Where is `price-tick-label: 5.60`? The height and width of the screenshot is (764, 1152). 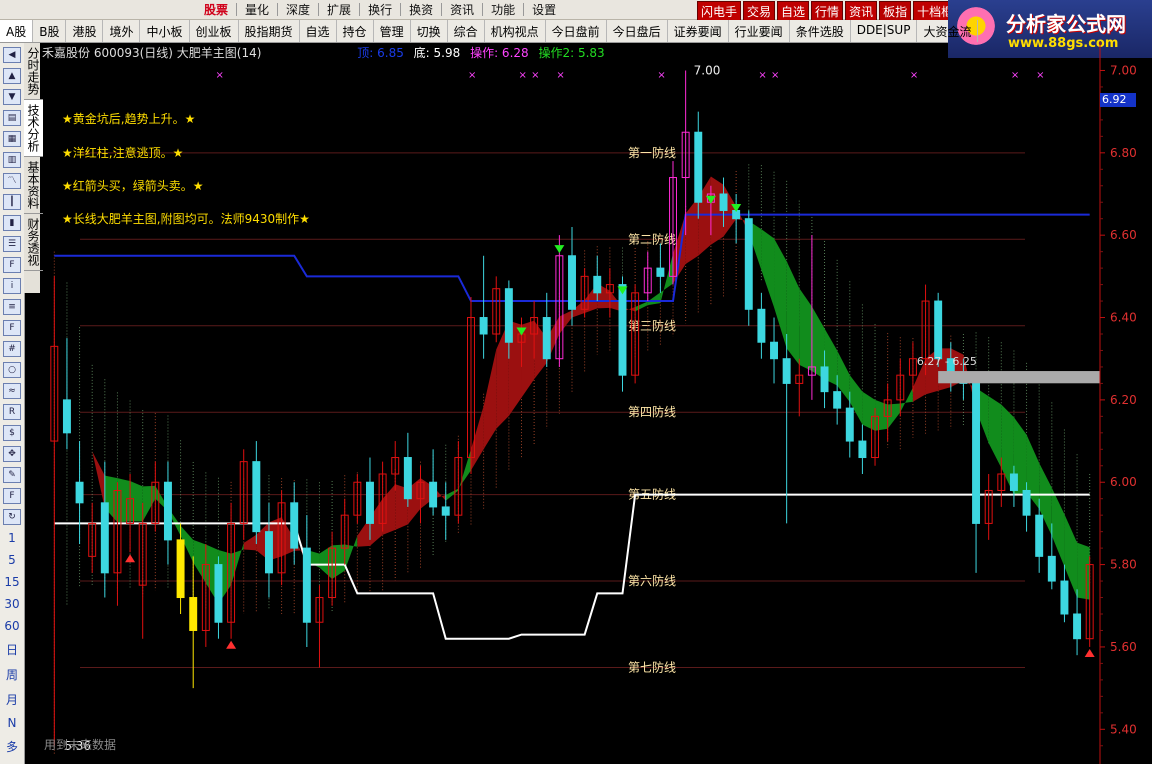
price-tick-label: 5.60 is located at coordinates (1123, 647).